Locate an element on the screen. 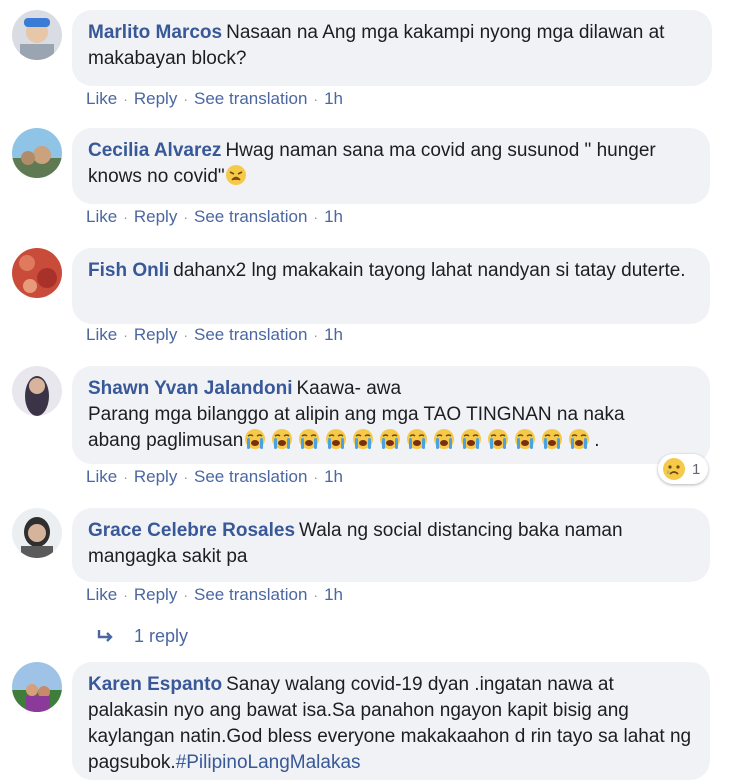  reaction-count-badge: 1 is located at coordinates (683, 469).